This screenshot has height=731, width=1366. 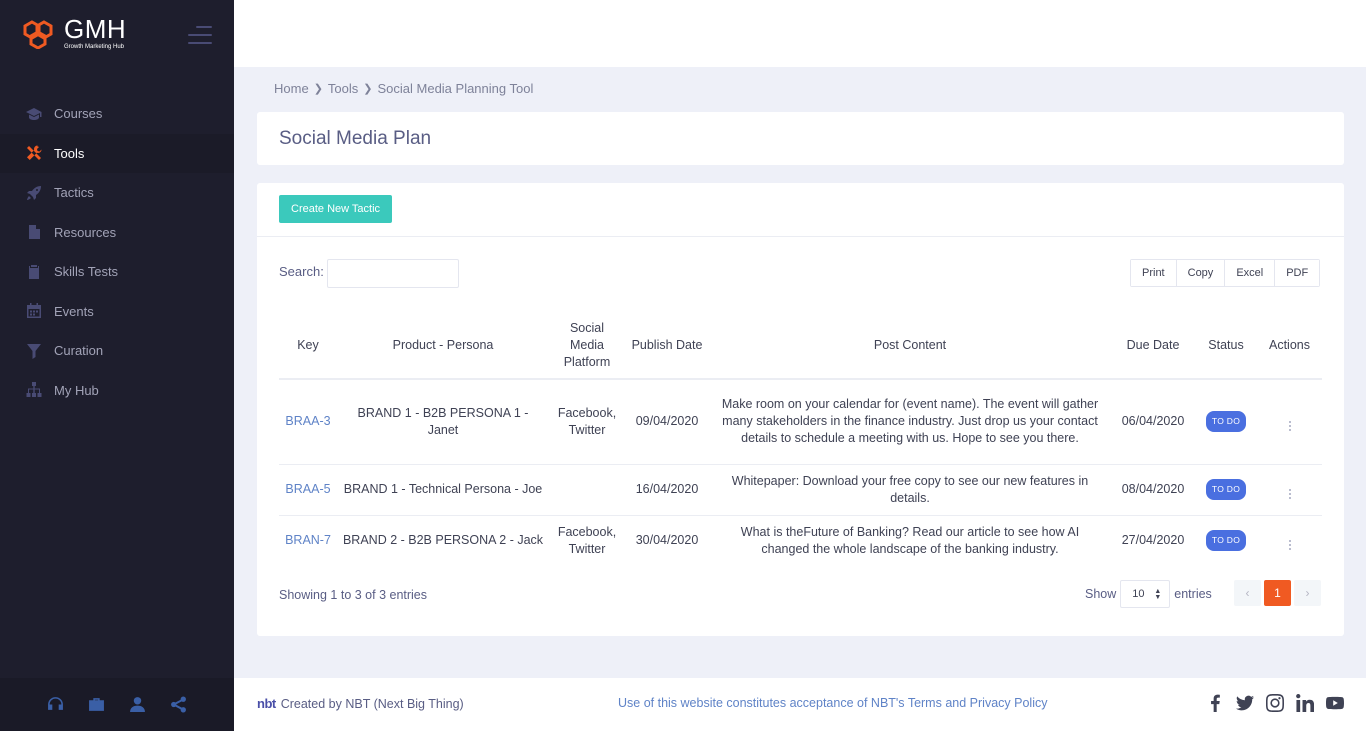 What do you see at coordinates (69, 153) in the screenshot?
I see `sidebar-item-label: Tools` at bounding box center [69, 153].